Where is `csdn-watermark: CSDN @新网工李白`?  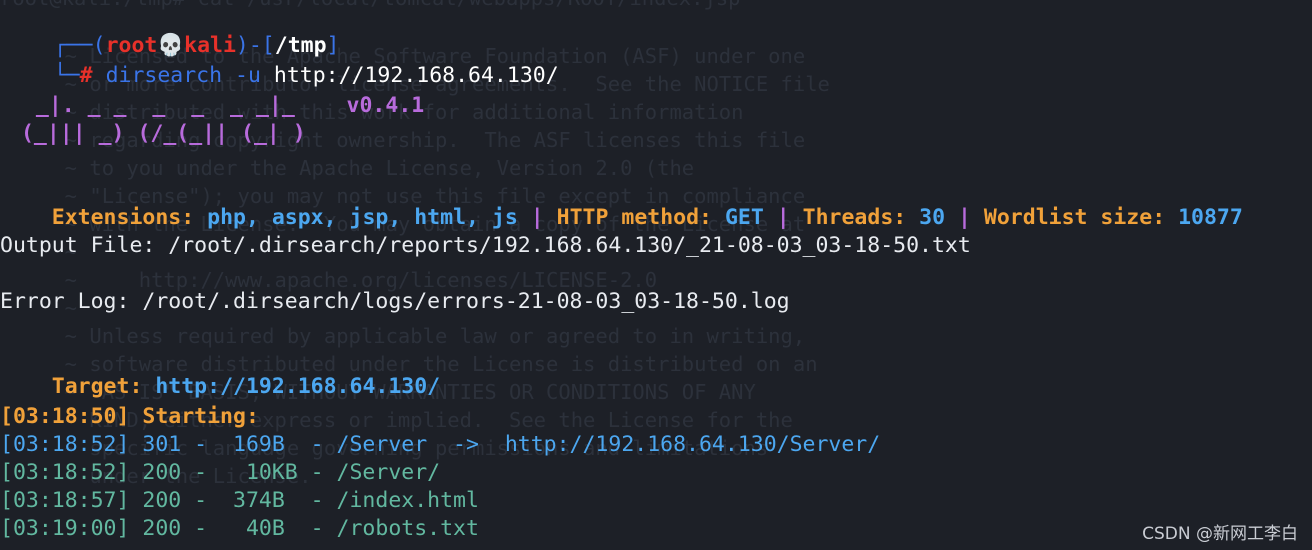 csdn-watermark: CSDN @新网工李白 is located at coordinates (1220, 534).